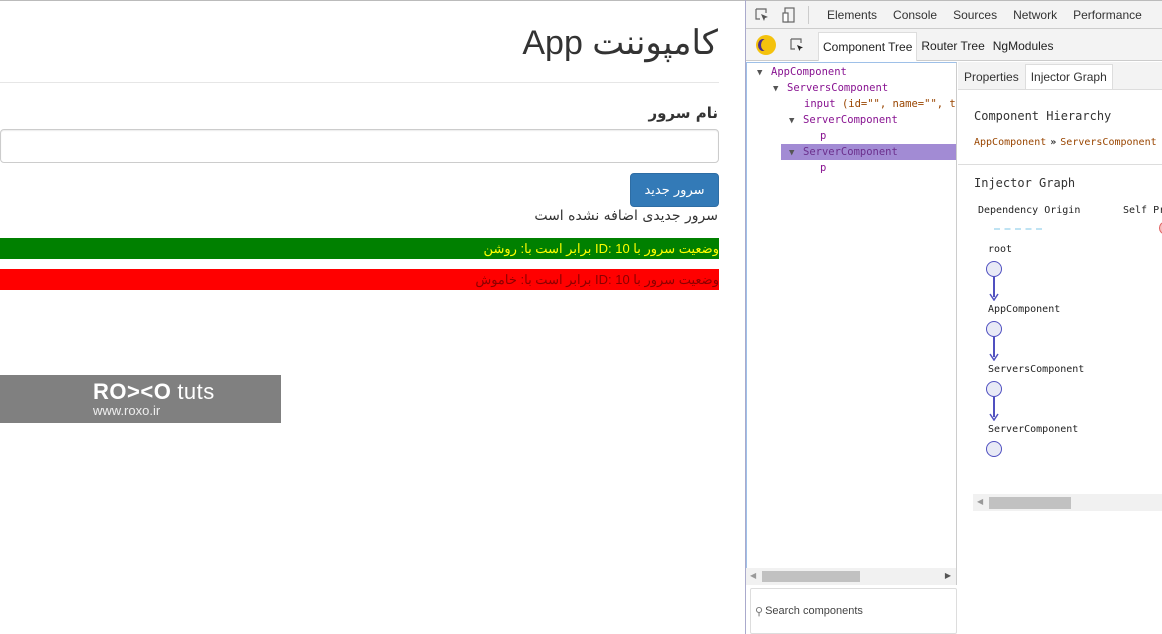 The height and width of the screenshot is (634, 1162). Describe the element at coordinates (948, 575) in the screenshot. I see `scroll-right-arrow-icon: ▶` at that location.